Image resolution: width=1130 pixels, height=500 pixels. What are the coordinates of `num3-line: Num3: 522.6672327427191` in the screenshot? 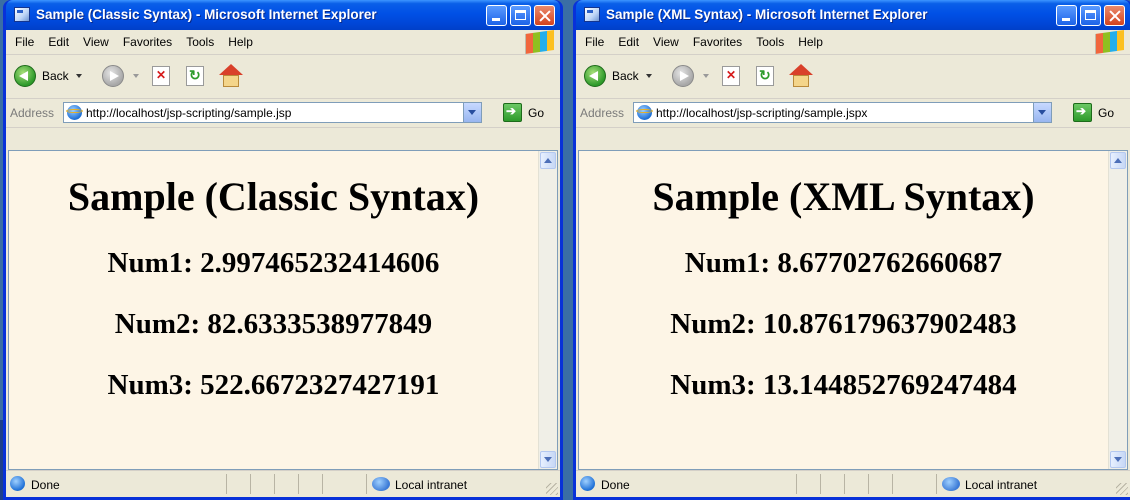 It's located at (273, 385).